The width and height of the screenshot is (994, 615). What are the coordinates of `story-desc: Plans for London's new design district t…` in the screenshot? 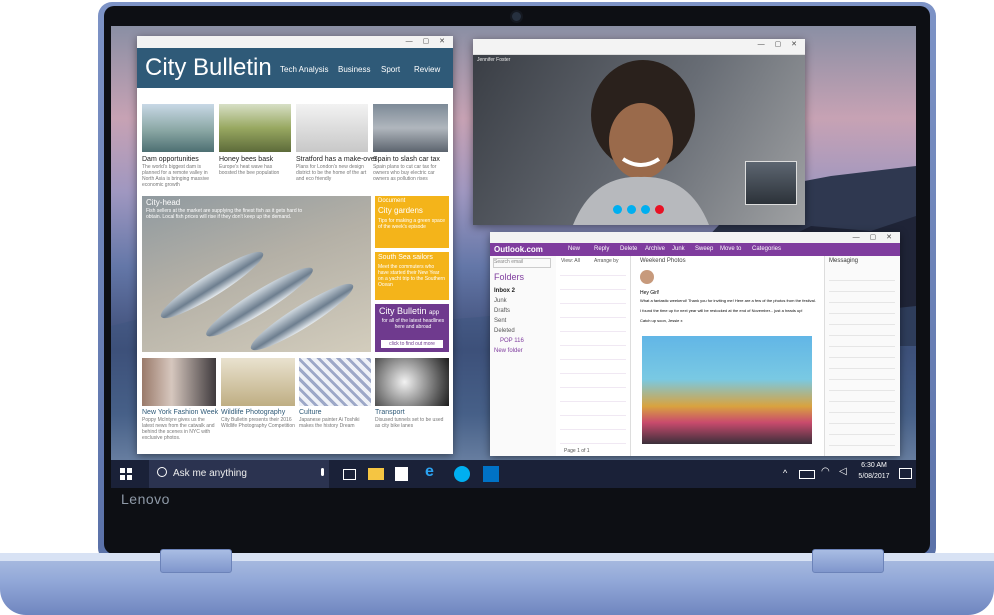 It's located at (331, 173).